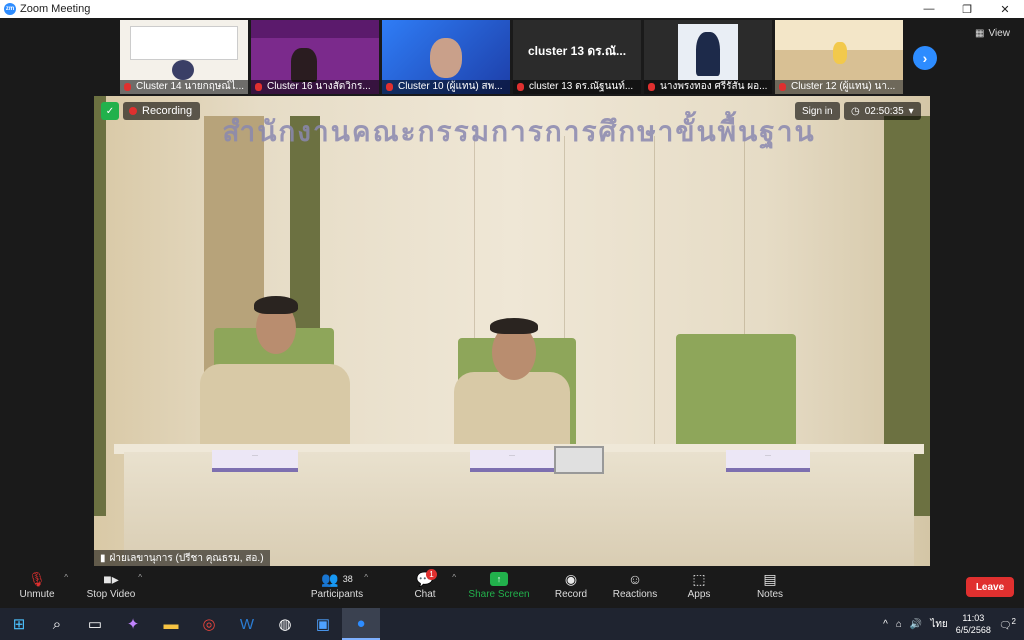 This screenshot has height=640, width=1024. What do you see at coordinates (770, 578) in the screenshot?
I see `notes-icon: ▤` at bounding box center [770, 578].